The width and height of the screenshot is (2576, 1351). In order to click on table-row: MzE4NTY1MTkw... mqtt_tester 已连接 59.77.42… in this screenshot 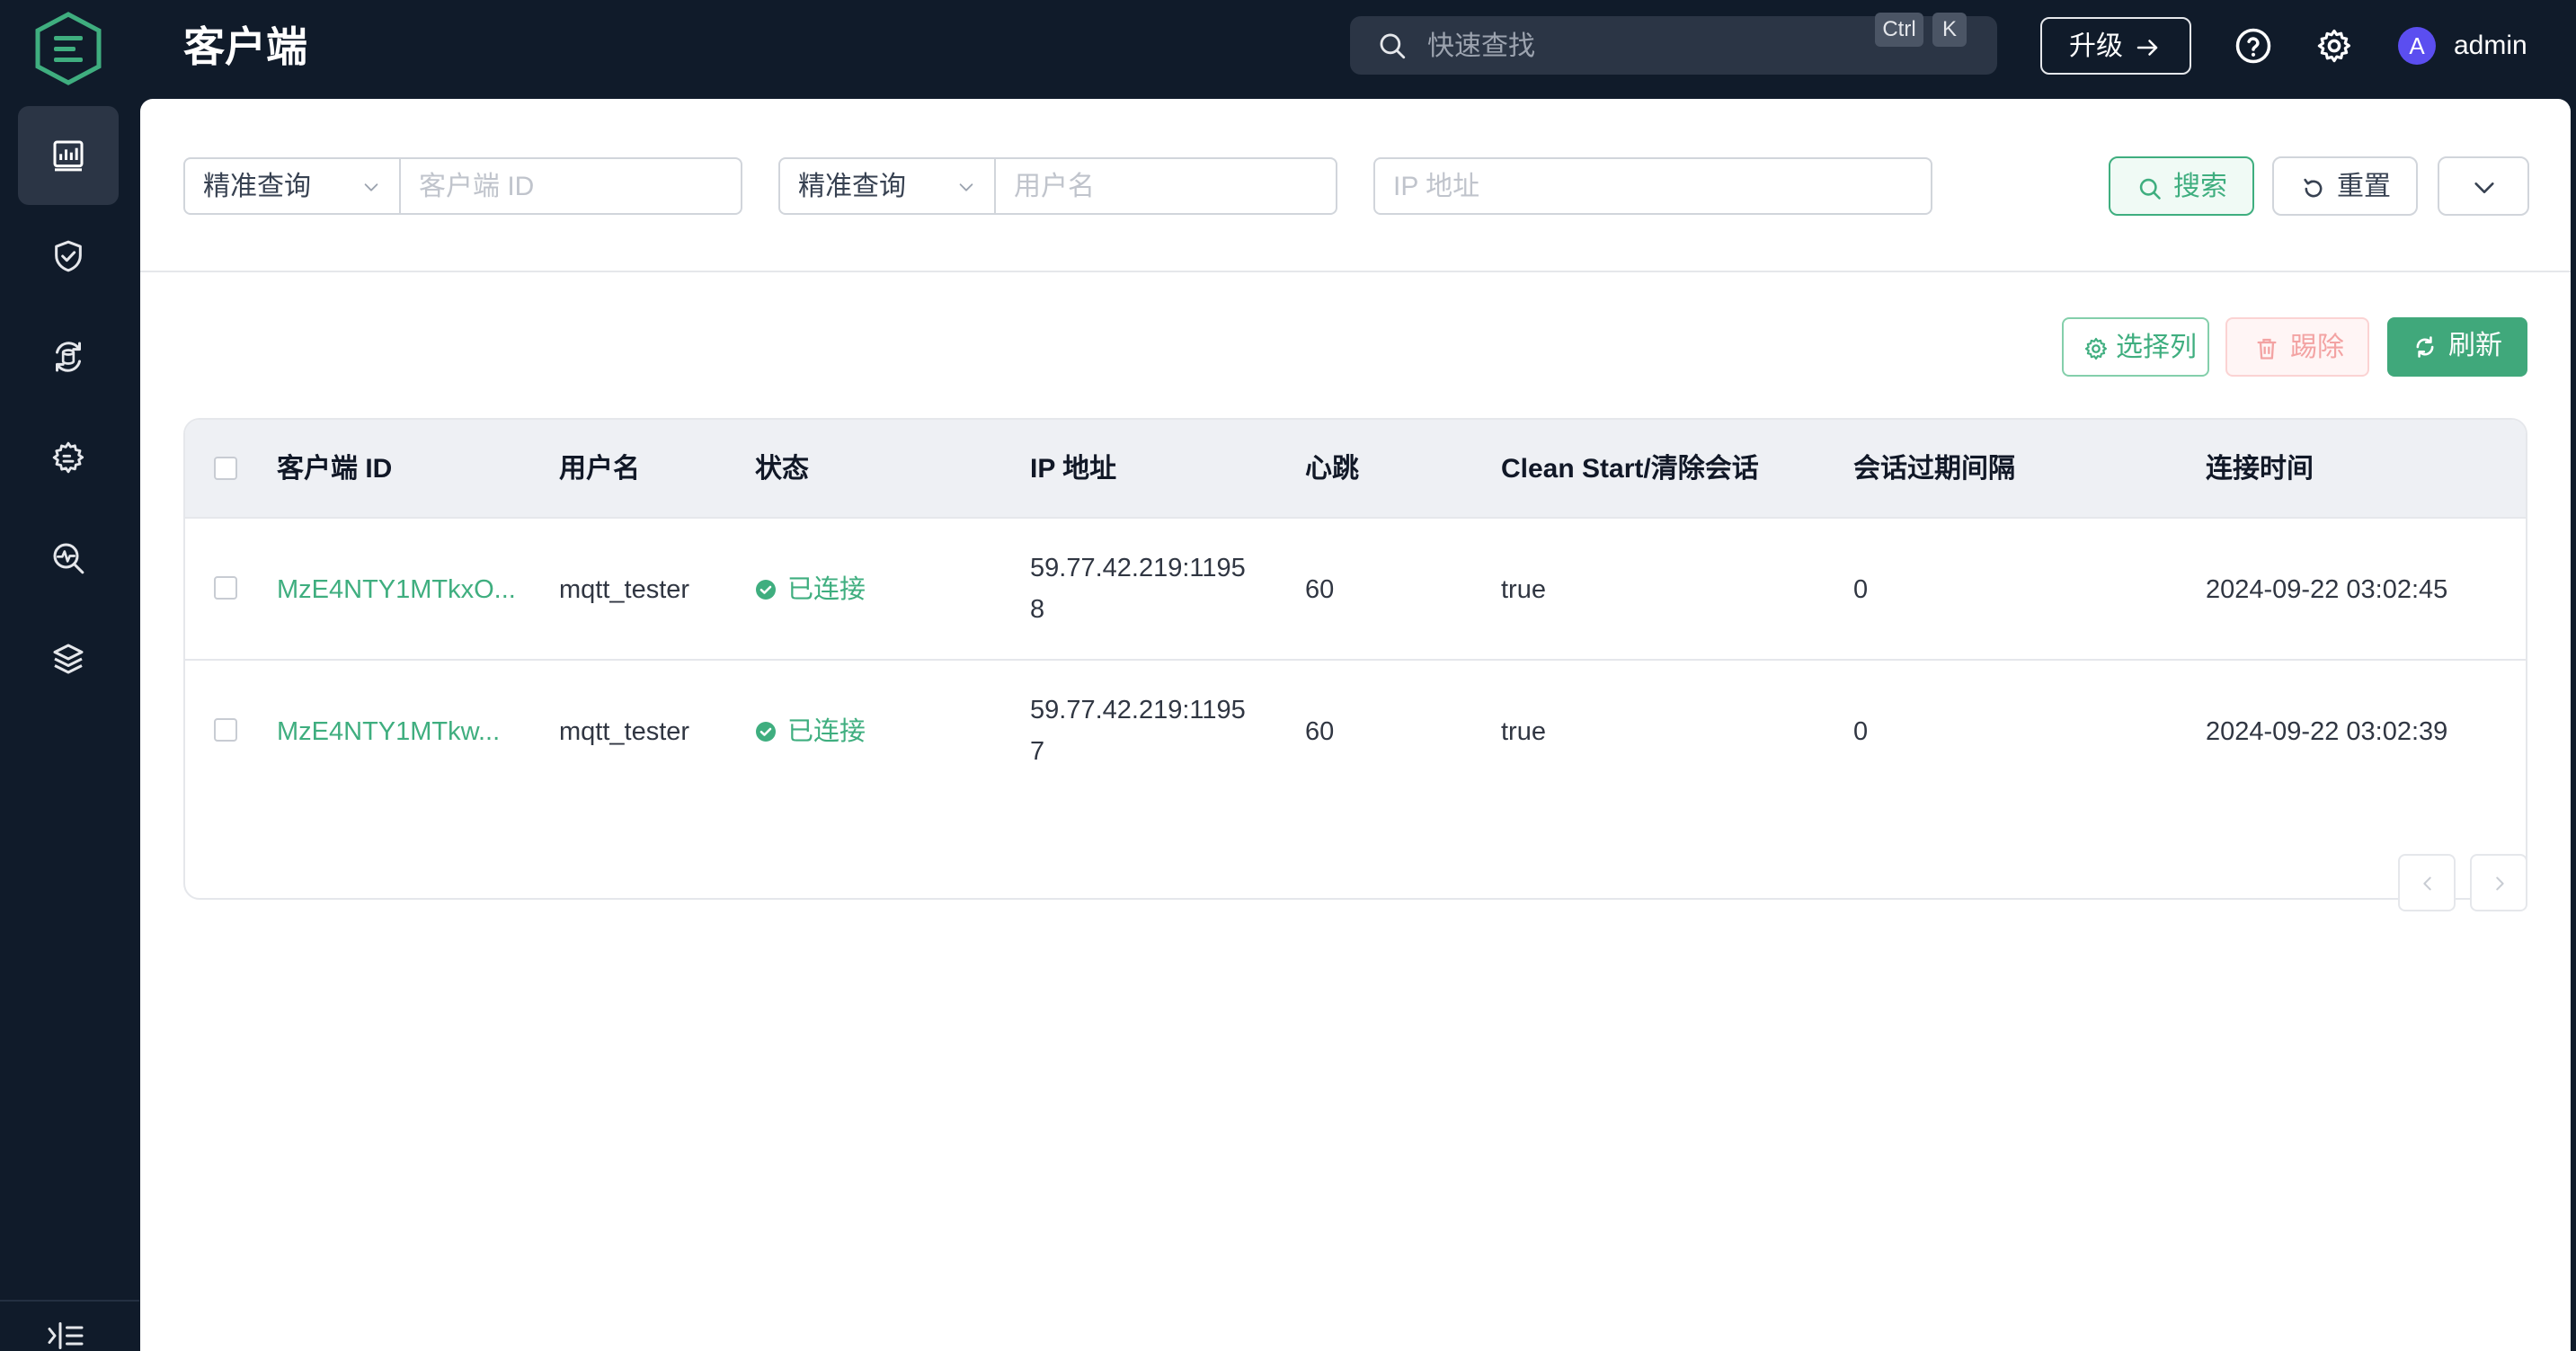, I will do `click(1355, 732)`.